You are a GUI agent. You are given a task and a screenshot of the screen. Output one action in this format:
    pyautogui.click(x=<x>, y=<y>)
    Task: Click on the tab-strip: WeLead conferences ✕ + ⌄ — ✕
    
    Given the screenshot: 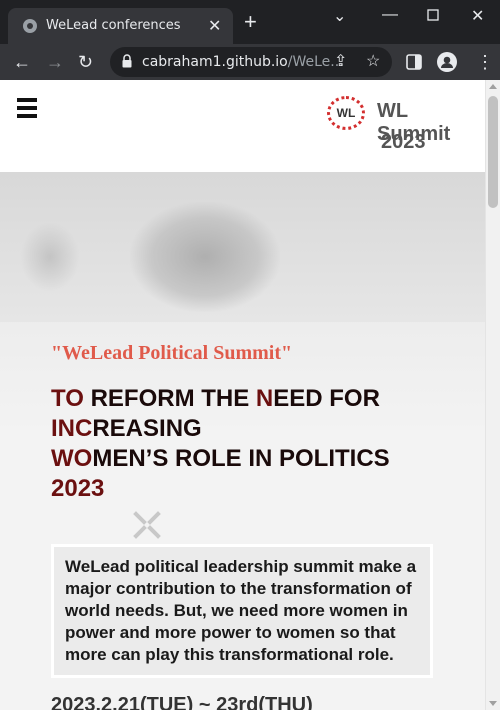 What is the action you would take?
    pyautogui.click(x=250, y=22)
    